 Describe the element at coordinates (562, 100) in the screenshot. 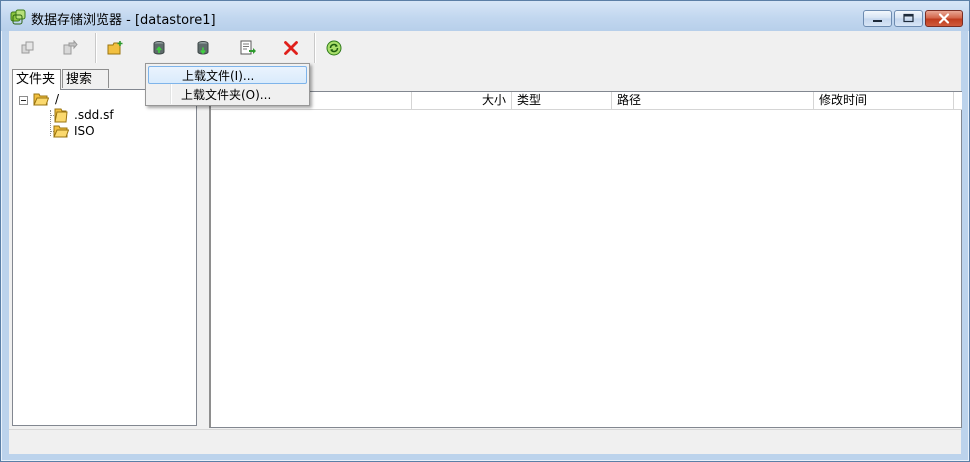

I see `column-header-type: 类型` at that location.